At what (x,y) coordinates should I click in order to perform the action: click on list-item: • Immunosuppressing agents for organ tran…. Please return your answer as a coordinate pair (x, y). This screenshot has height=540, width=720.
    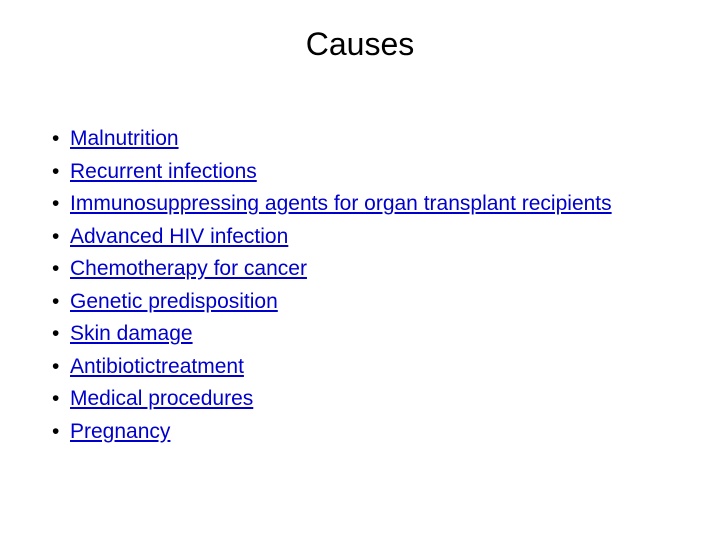
    Looking at the image, I should click on (348, 204).